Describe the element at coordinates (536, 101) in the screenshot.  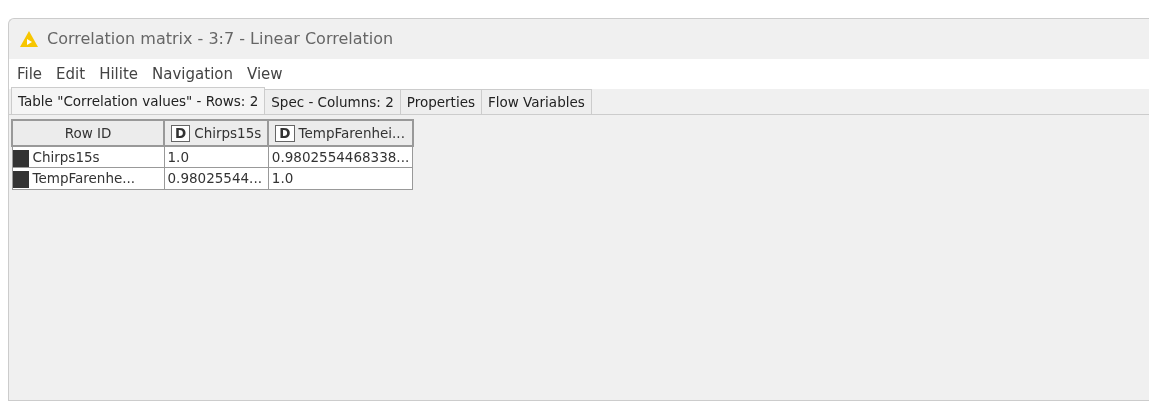
I see `tab: Flow Variables` at that location.